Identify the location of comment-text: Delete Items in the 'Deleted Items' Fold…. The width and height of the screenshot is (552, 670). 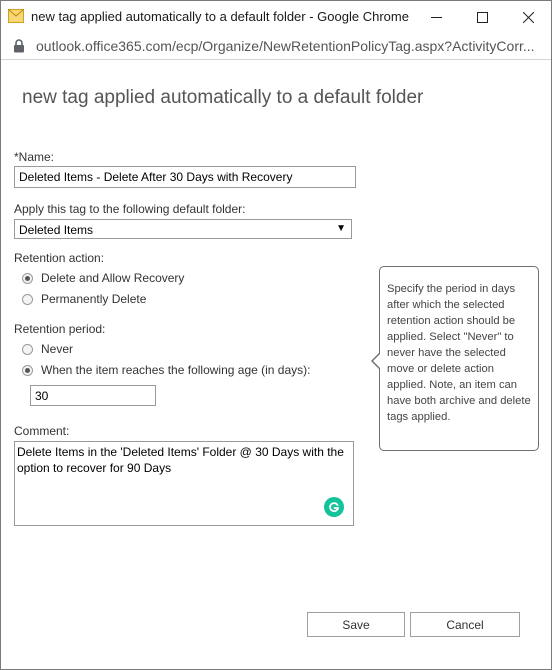
(180, 460).